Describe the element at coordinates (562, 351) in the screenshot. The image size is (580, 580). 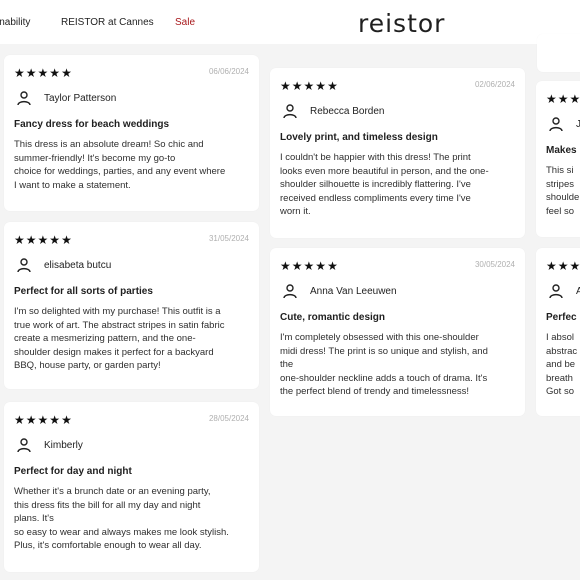
I see `review-body-line: abstrac` at that location.